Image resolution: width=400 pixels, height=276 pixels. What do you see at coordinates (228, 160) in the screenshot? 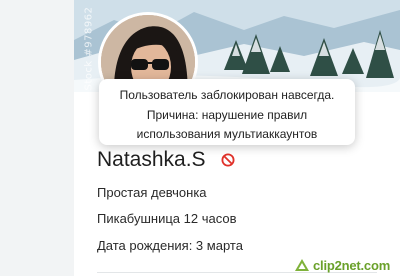
I see `ban-icon` at bounding box center [228, 160].